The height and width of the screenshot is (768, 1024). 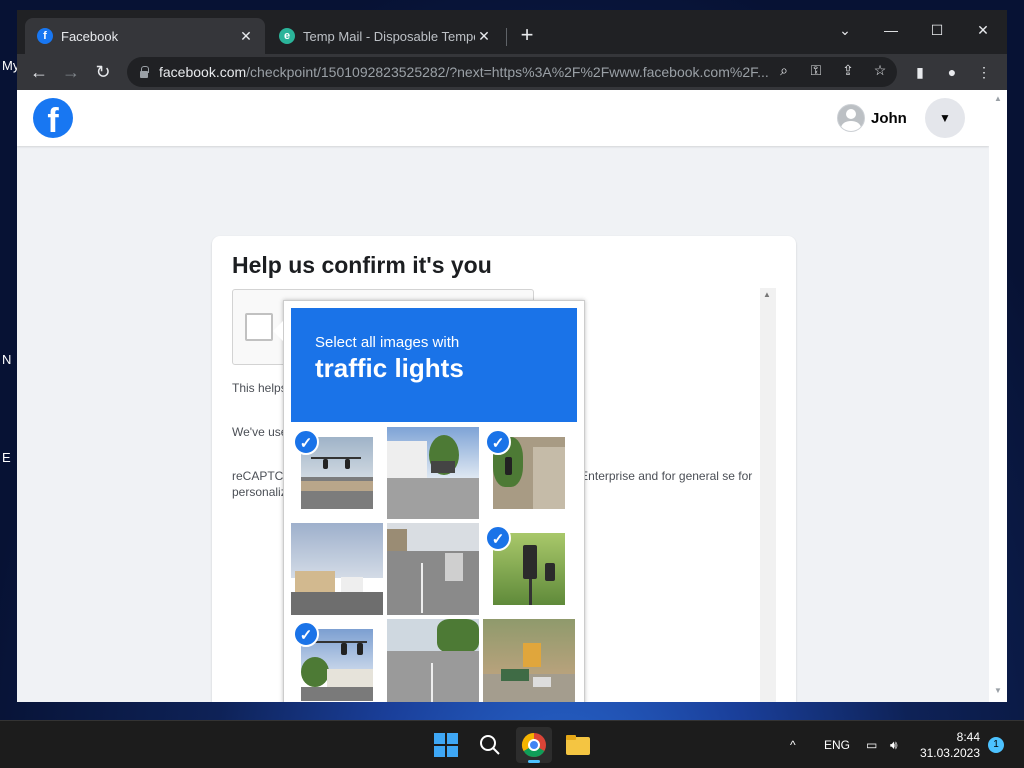 I want to click on facebook-favicon-icon: f, so click(x=45, y=36).